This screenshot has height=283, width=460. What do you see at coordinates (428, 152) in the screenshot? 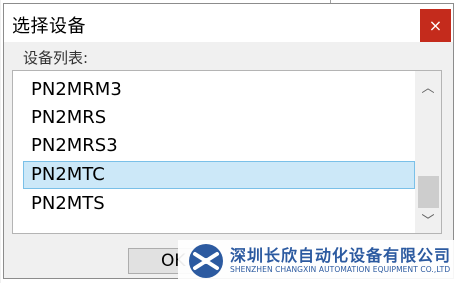
I see `vertical-scrollbar: ︿ ﹀` at bounding box center [428, 152].